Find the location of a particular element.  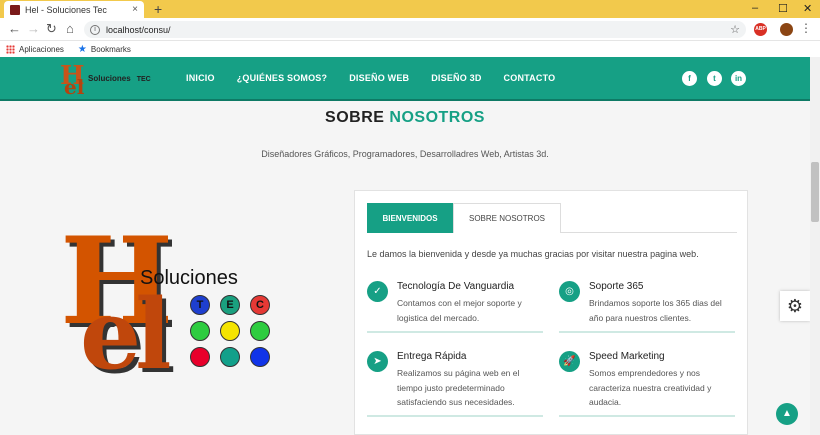

about-tabs: BIENVENIDOS SOBRE NOSOTROS is located at coordinates (552, 218).